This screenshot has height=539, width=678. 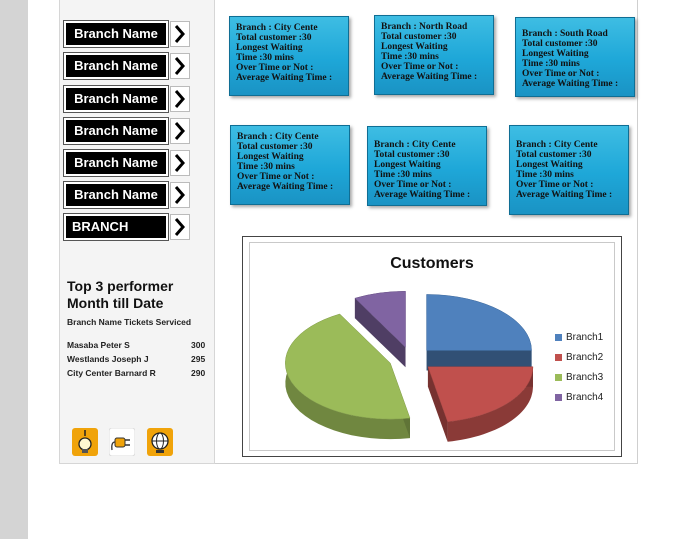 I want to click on performer-row: Masaba Peter S 300, so click(x=136, y=345).